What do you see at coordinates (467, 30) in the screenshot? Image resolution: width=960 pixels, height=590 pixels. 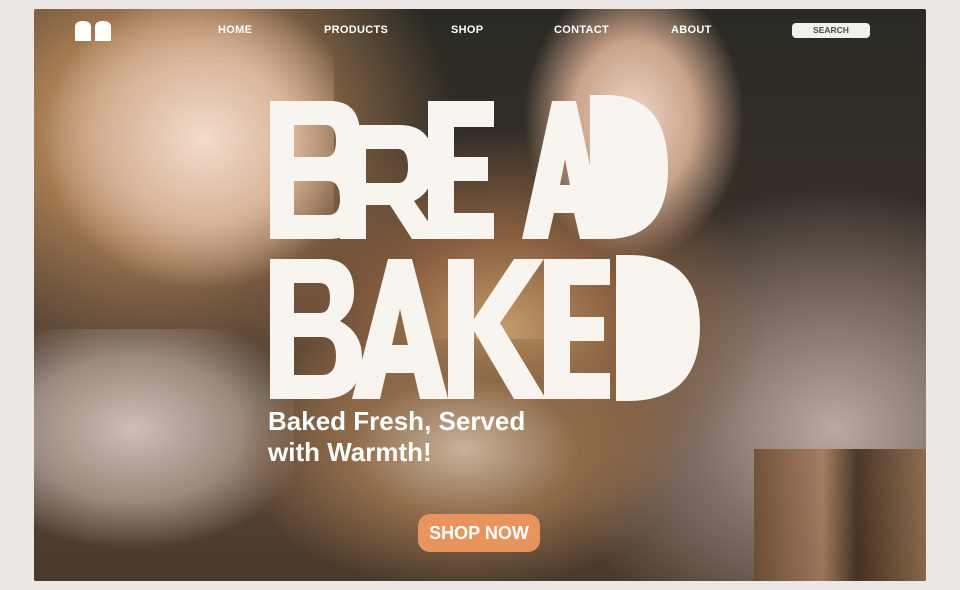 I see `nav-shop-link: SHOP` at bounding box center [467, 30].